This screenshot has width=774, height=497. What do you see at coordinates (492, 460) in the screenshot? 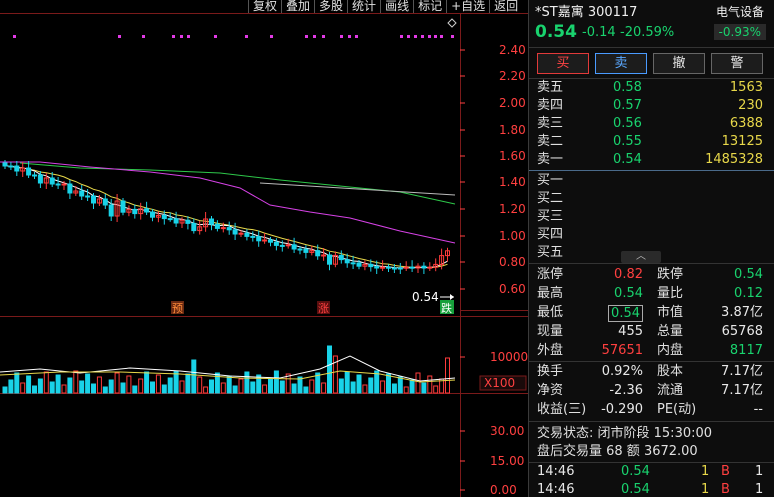
I see `indicator-axis: 30.00 15.00 0.00` at bounding box center [492, 460].